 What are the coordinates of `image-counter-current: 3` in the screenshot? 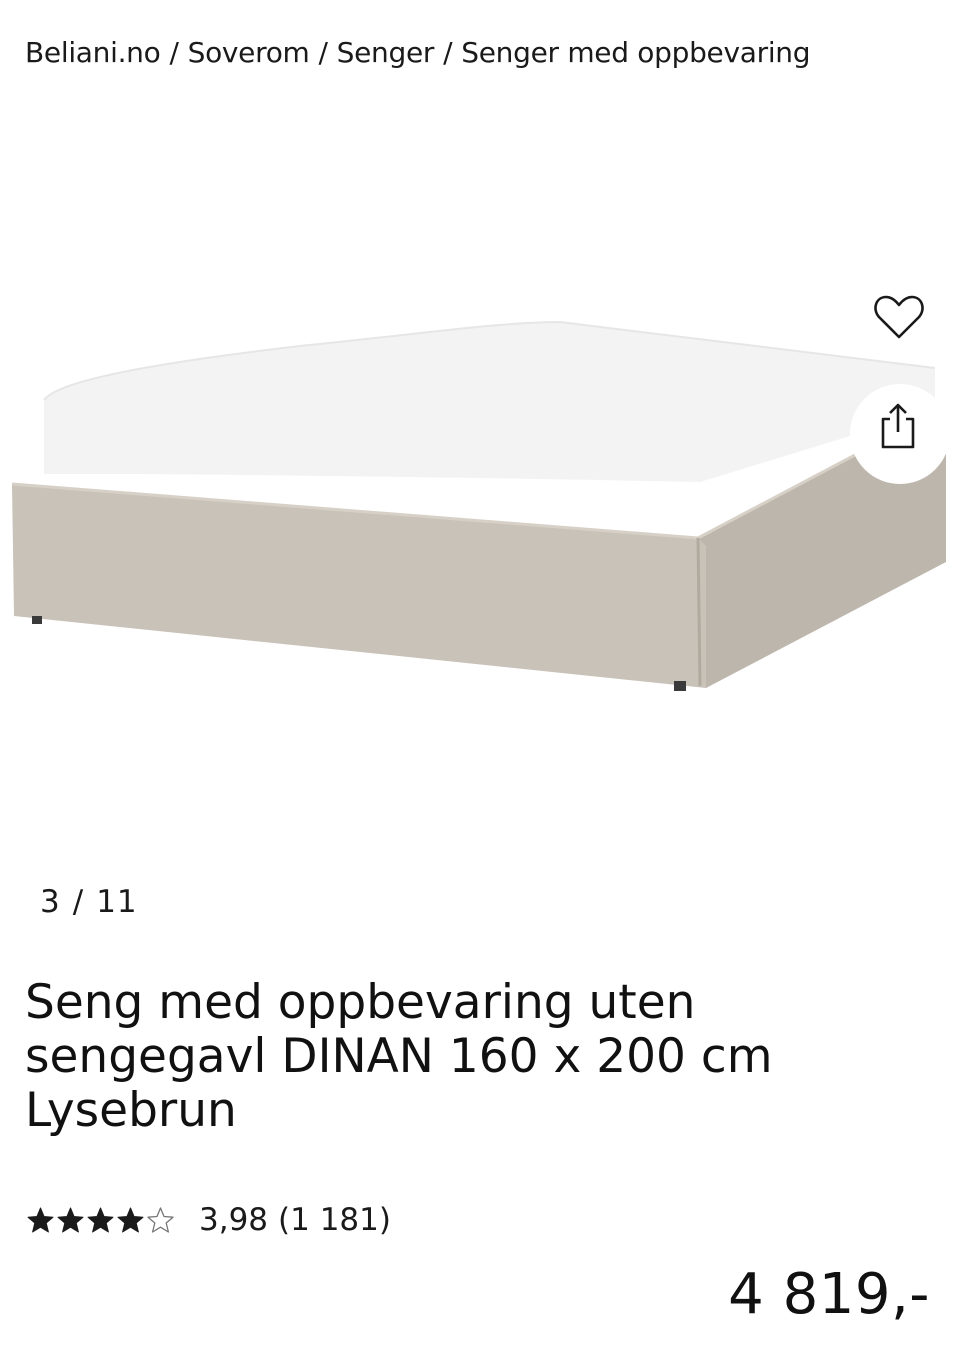 It's located at (50, 902).